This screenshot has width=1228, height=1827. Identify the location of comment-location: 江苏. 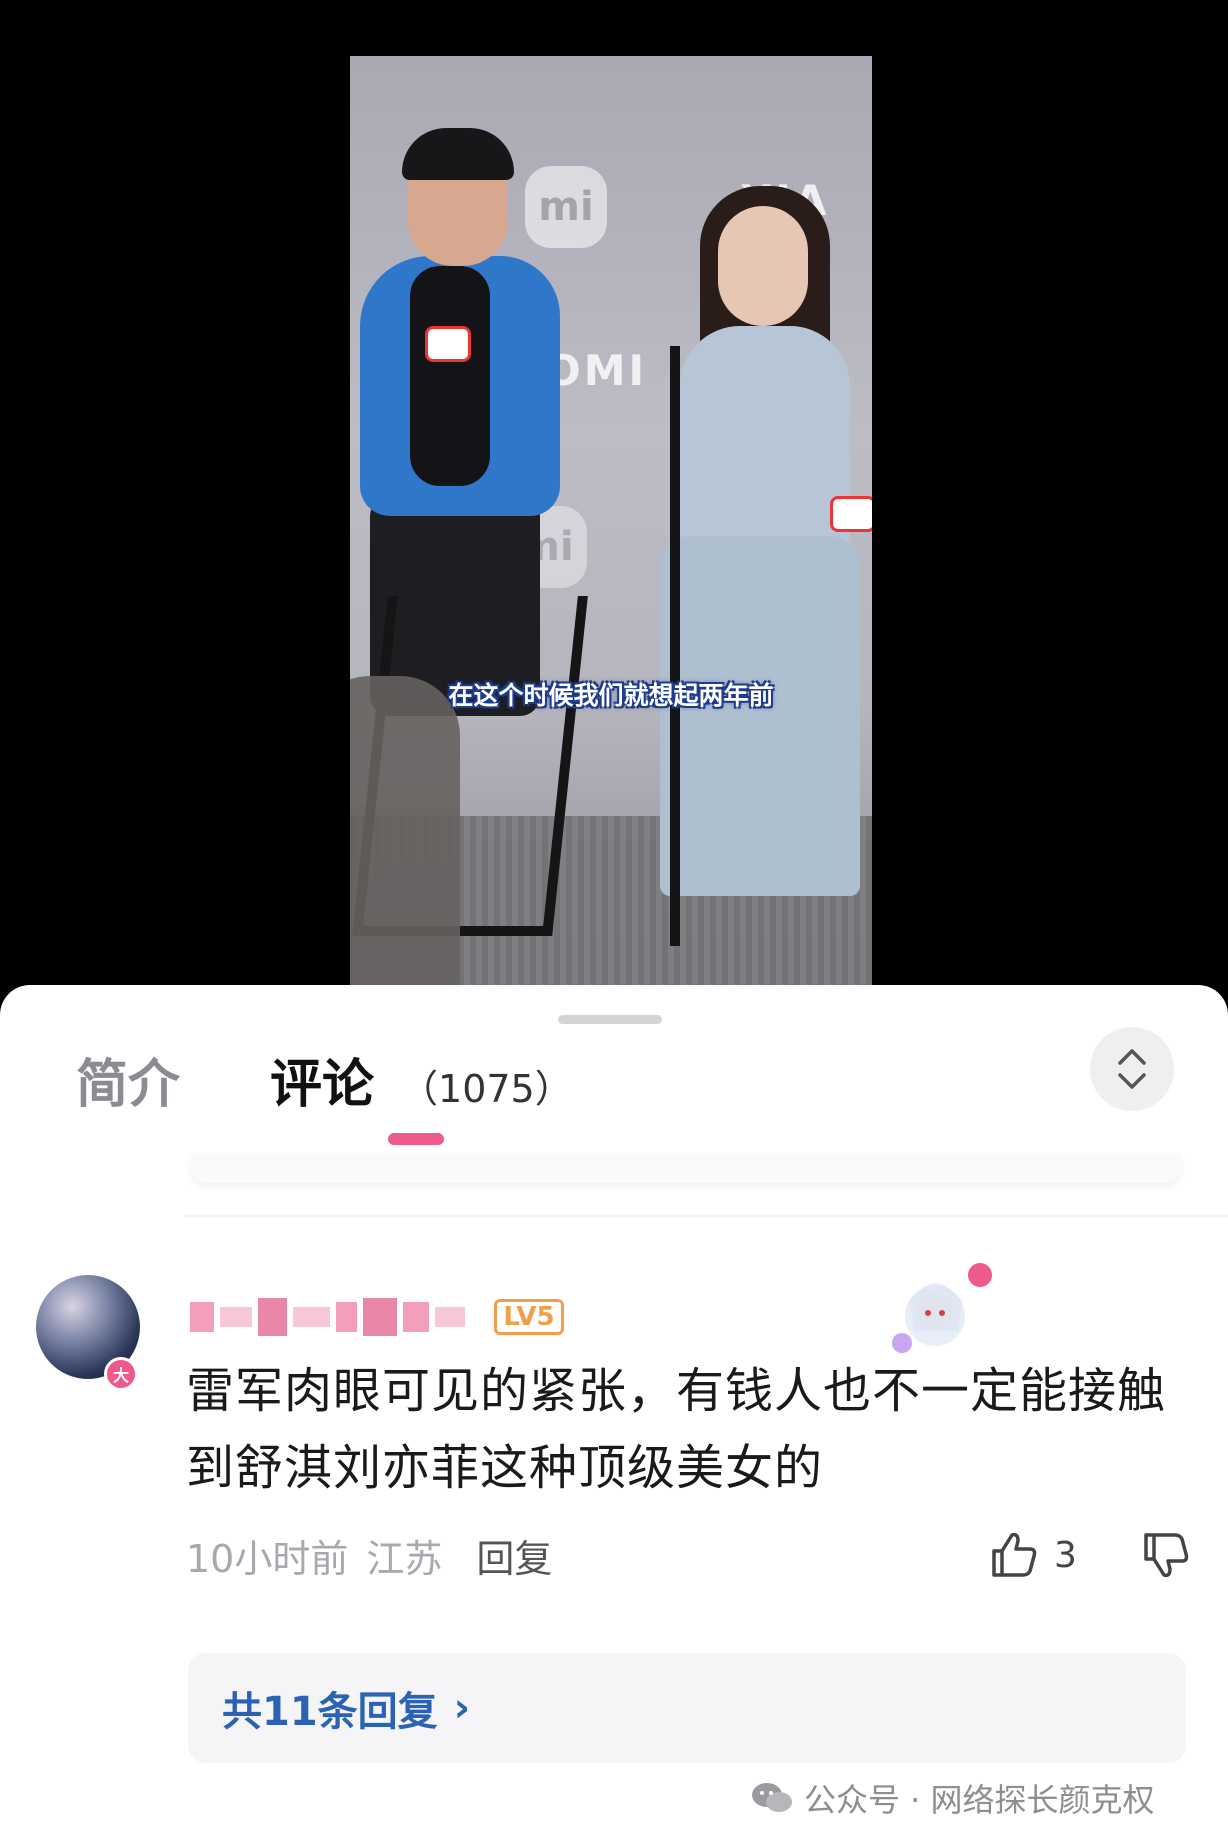
(404, 1558).